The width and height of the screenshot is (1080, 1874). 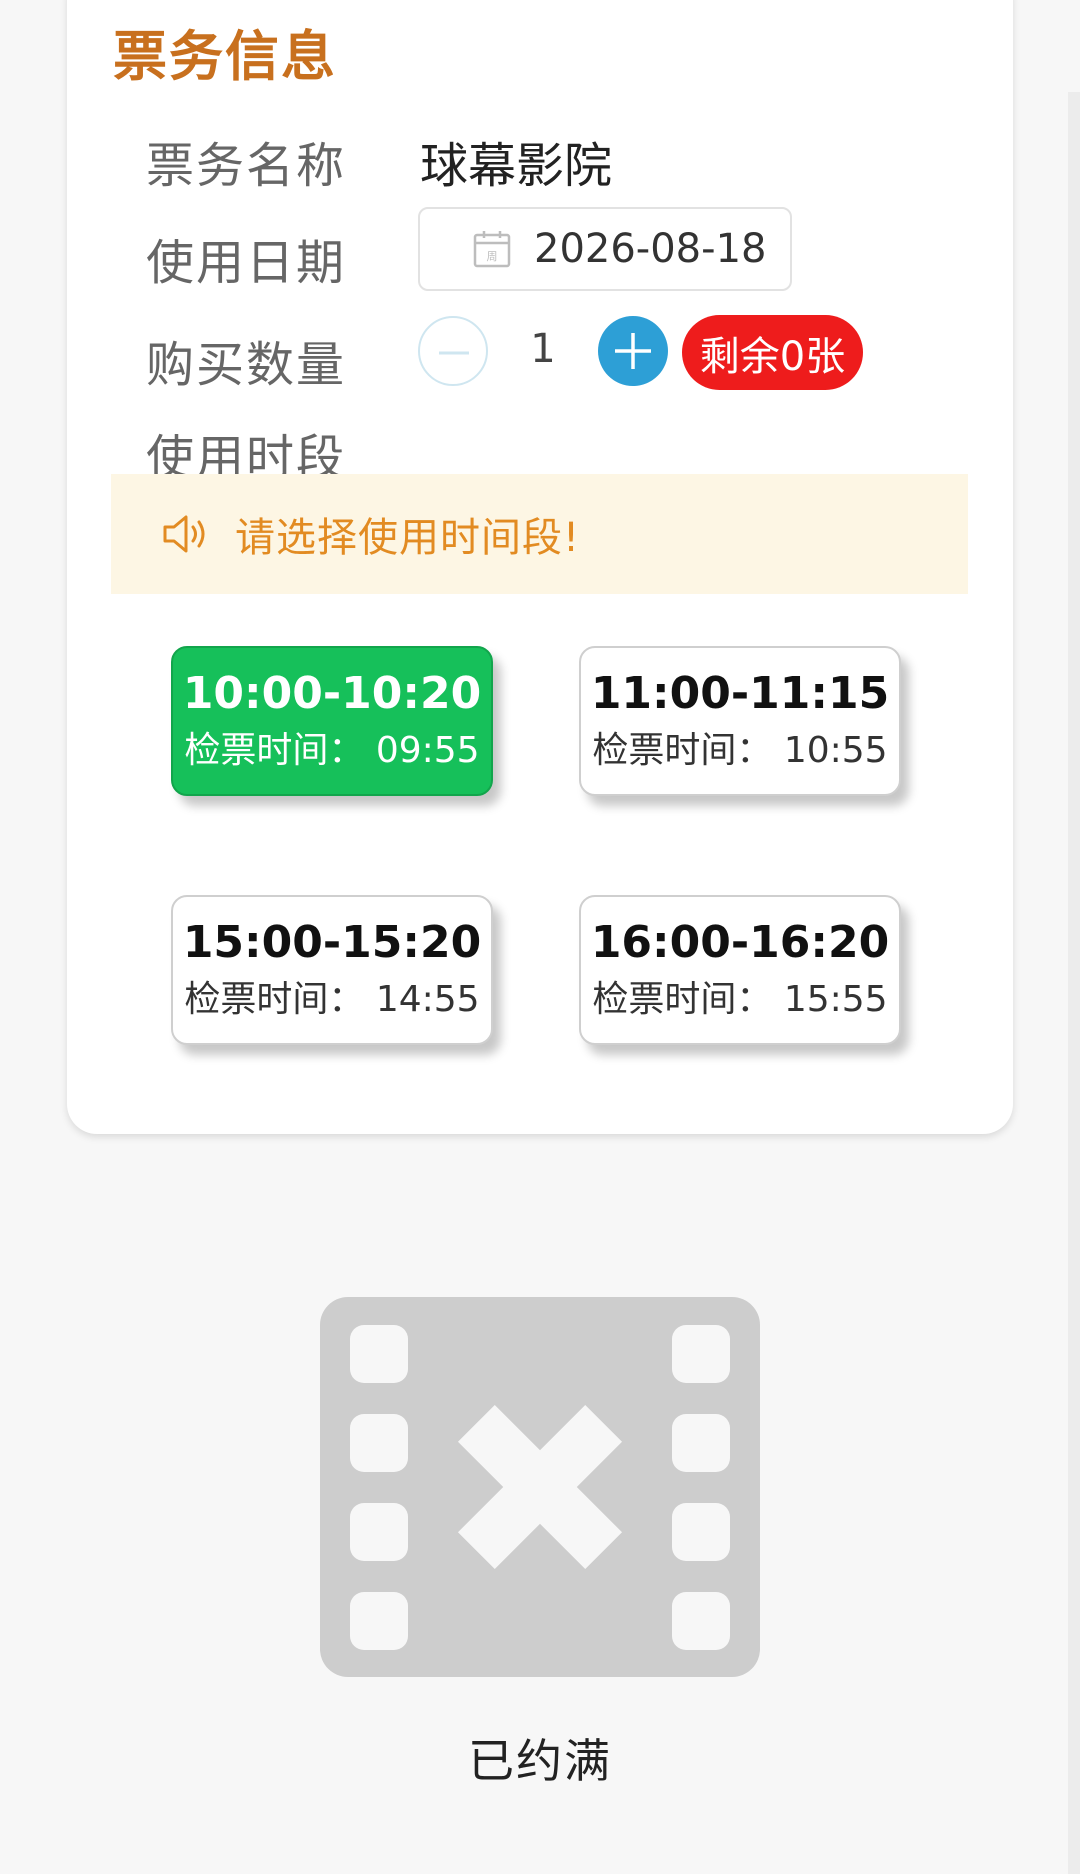 I want to click on ticket-name-value: 球幕影院, so click(x=516, y=166).